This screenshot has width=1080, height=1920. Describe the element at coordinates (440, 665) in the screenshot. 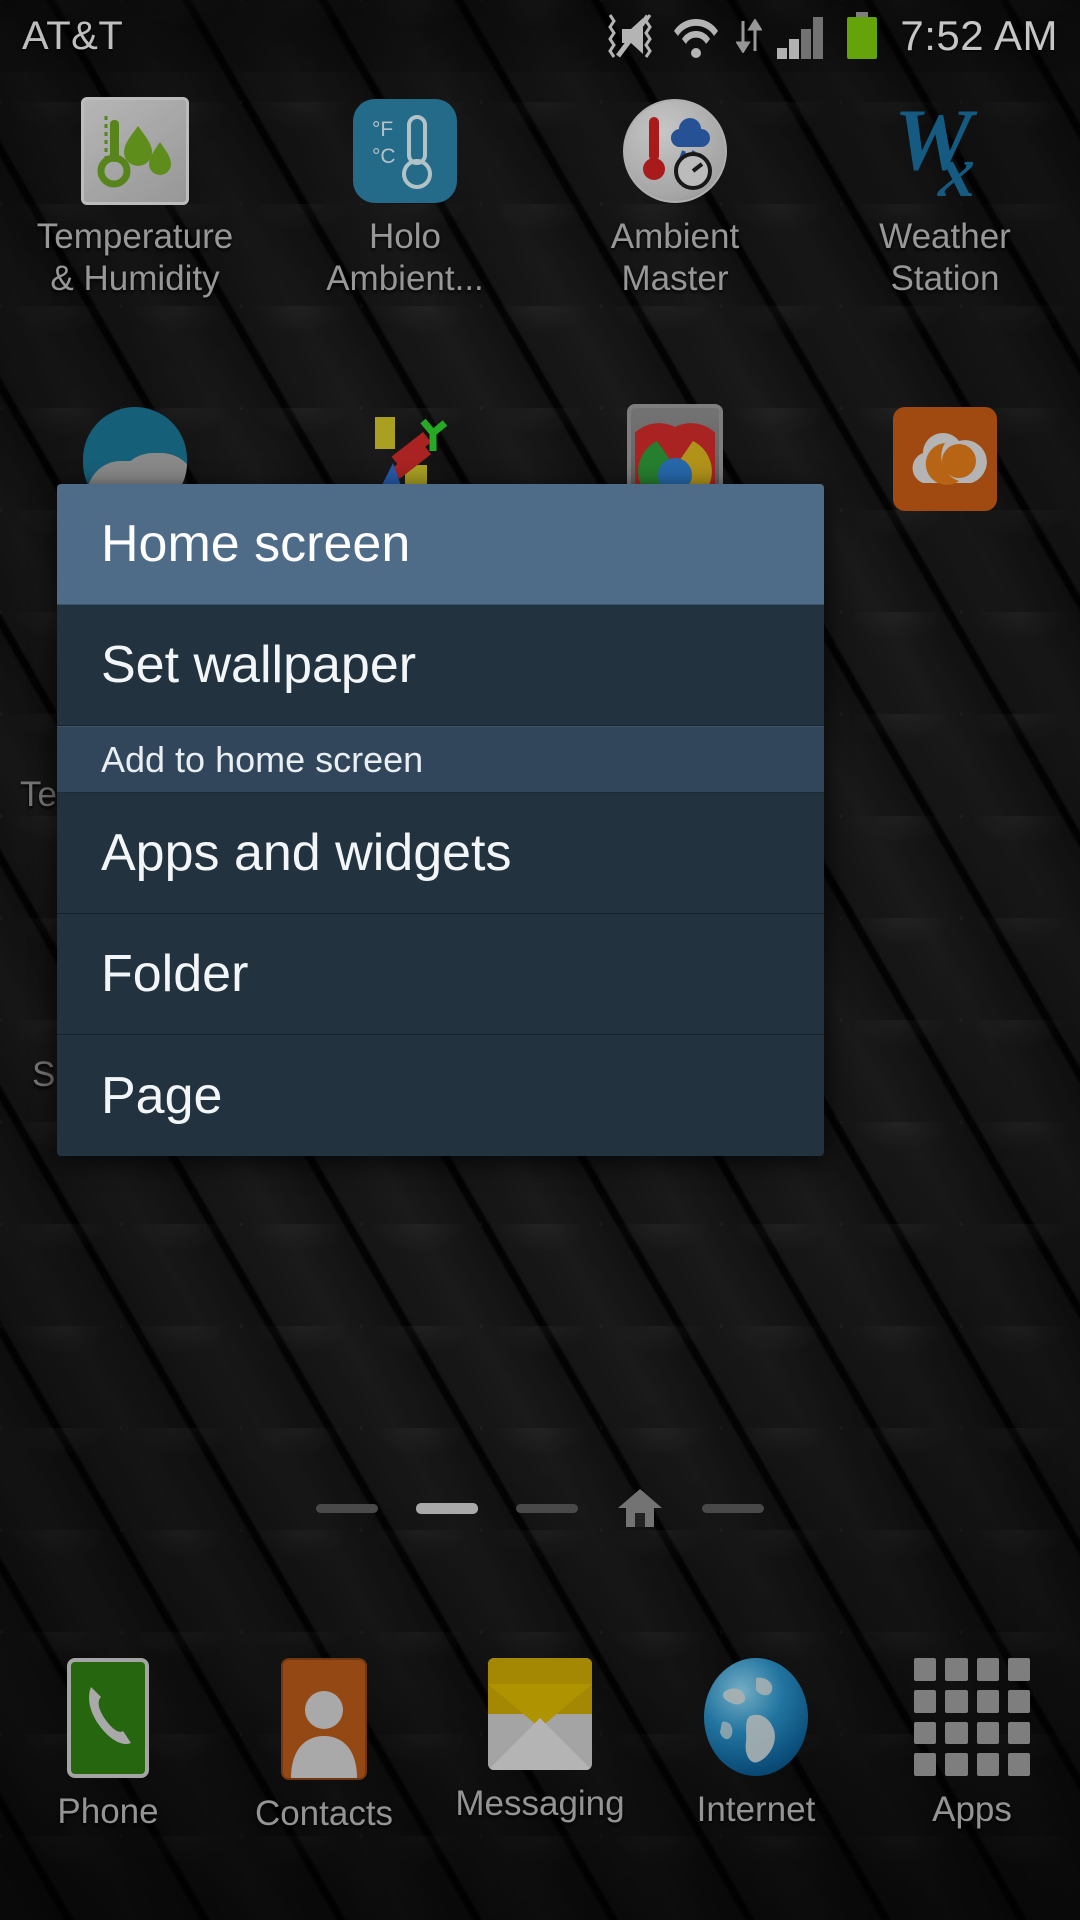

I see `menu-item-set-wallpaper: Set wallpaper` at that location.